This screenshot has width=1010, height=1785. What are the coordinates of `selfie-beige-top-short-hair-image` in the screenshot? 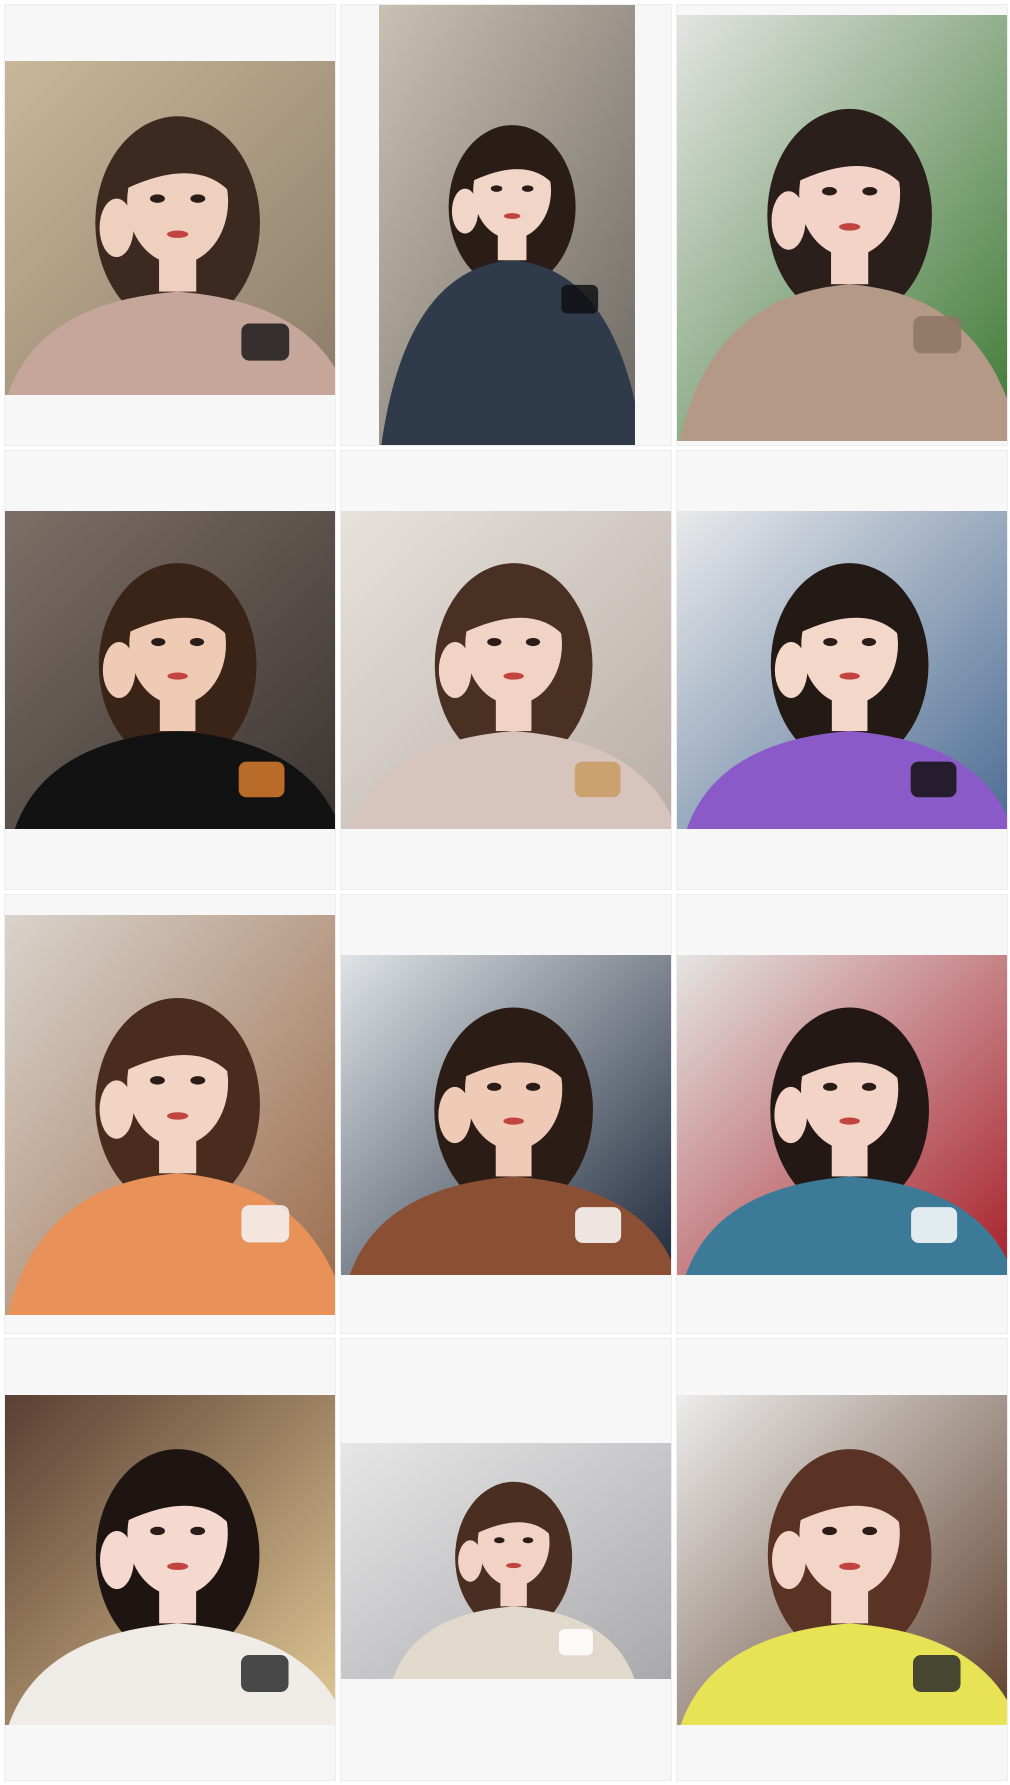 It's located at (506, 670).